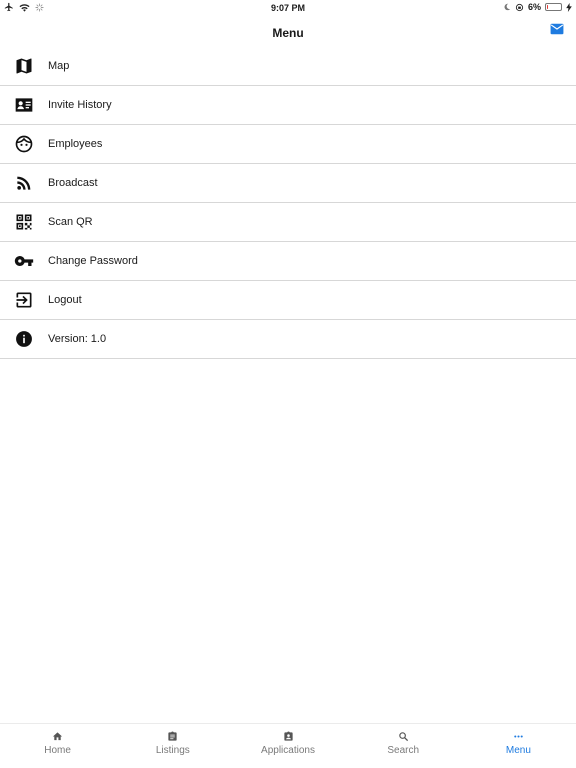  Describe the element at coordinates (24, 66) in the screenshot. I see `map-icon` at that location.